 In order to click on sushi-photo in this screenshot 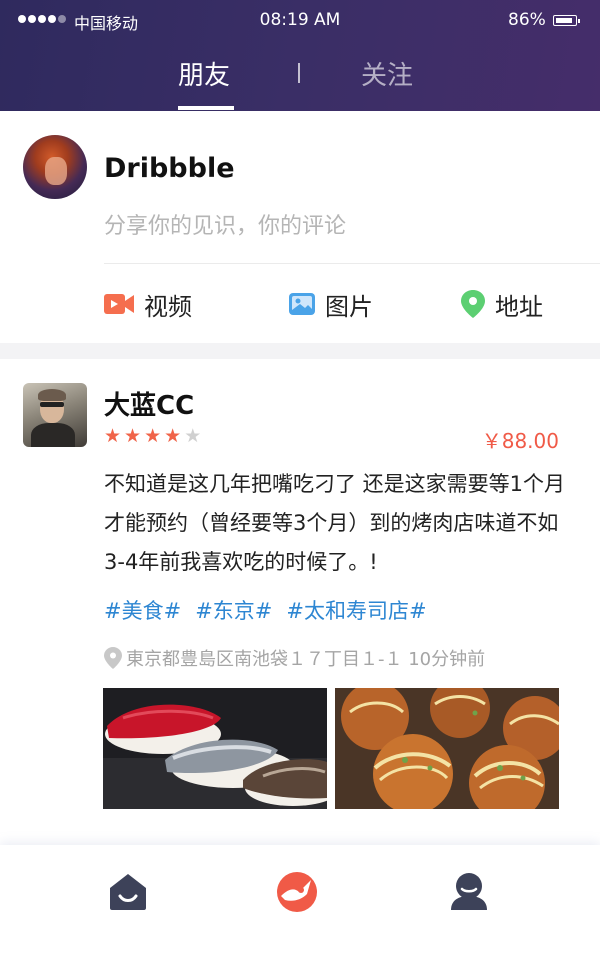, I will do `click(215, 748)`.